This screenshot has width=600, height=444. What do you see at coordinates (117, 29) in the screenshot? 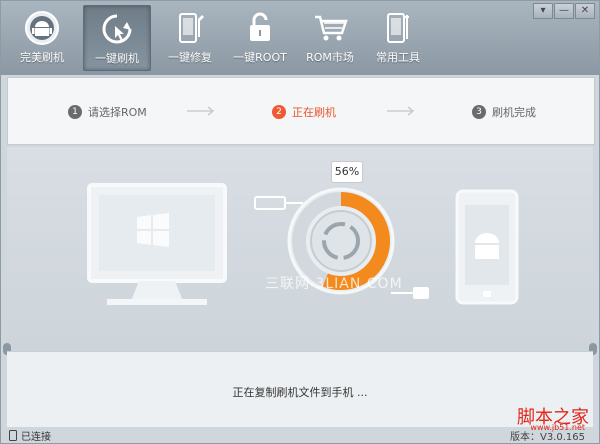
I see `refresh-hand-icon` at bounding box center [117, 29].